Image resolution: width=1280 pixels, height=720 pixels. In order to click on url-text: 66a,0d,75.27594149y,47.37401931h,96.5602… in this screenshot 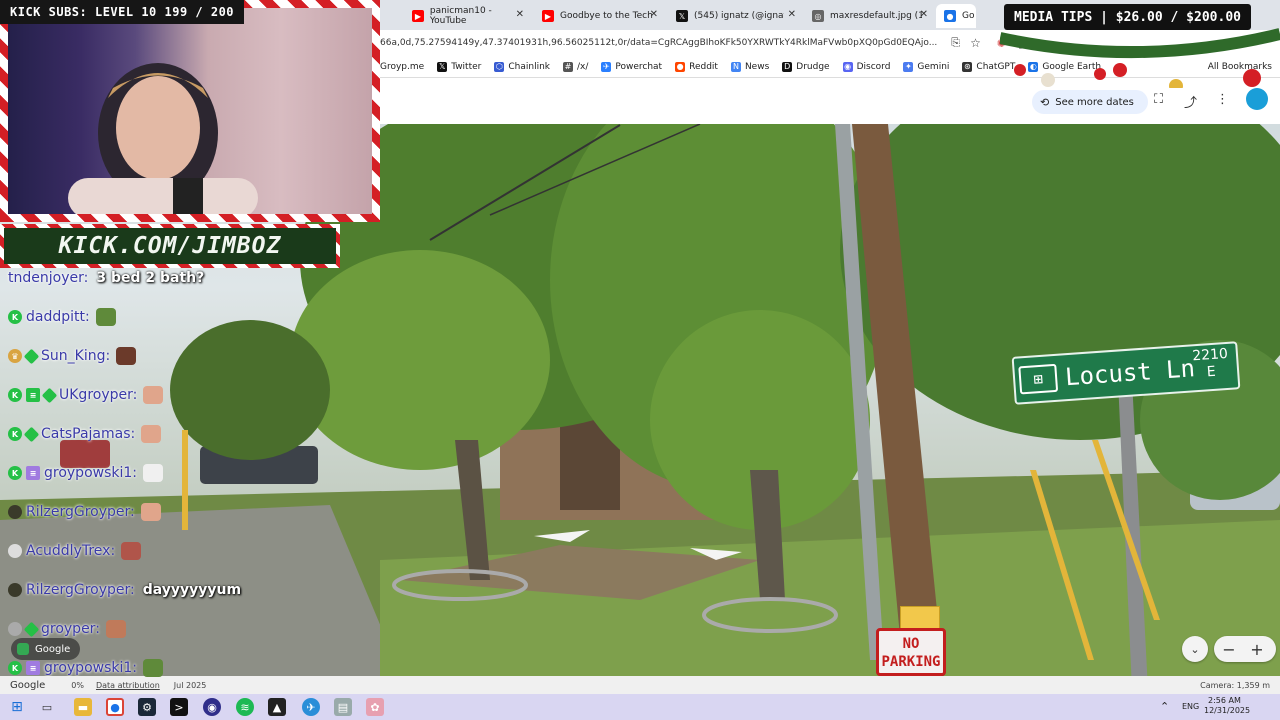, I will do `click(658, 43)`.